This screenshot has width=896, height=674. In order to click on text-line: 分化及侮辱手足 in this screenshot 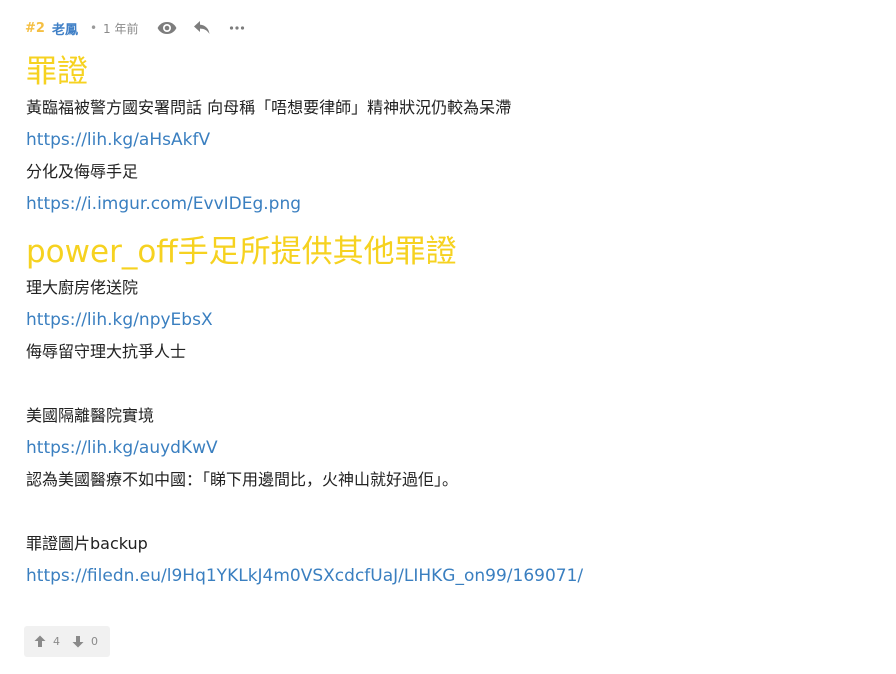, I will do `click(82, 171)`.